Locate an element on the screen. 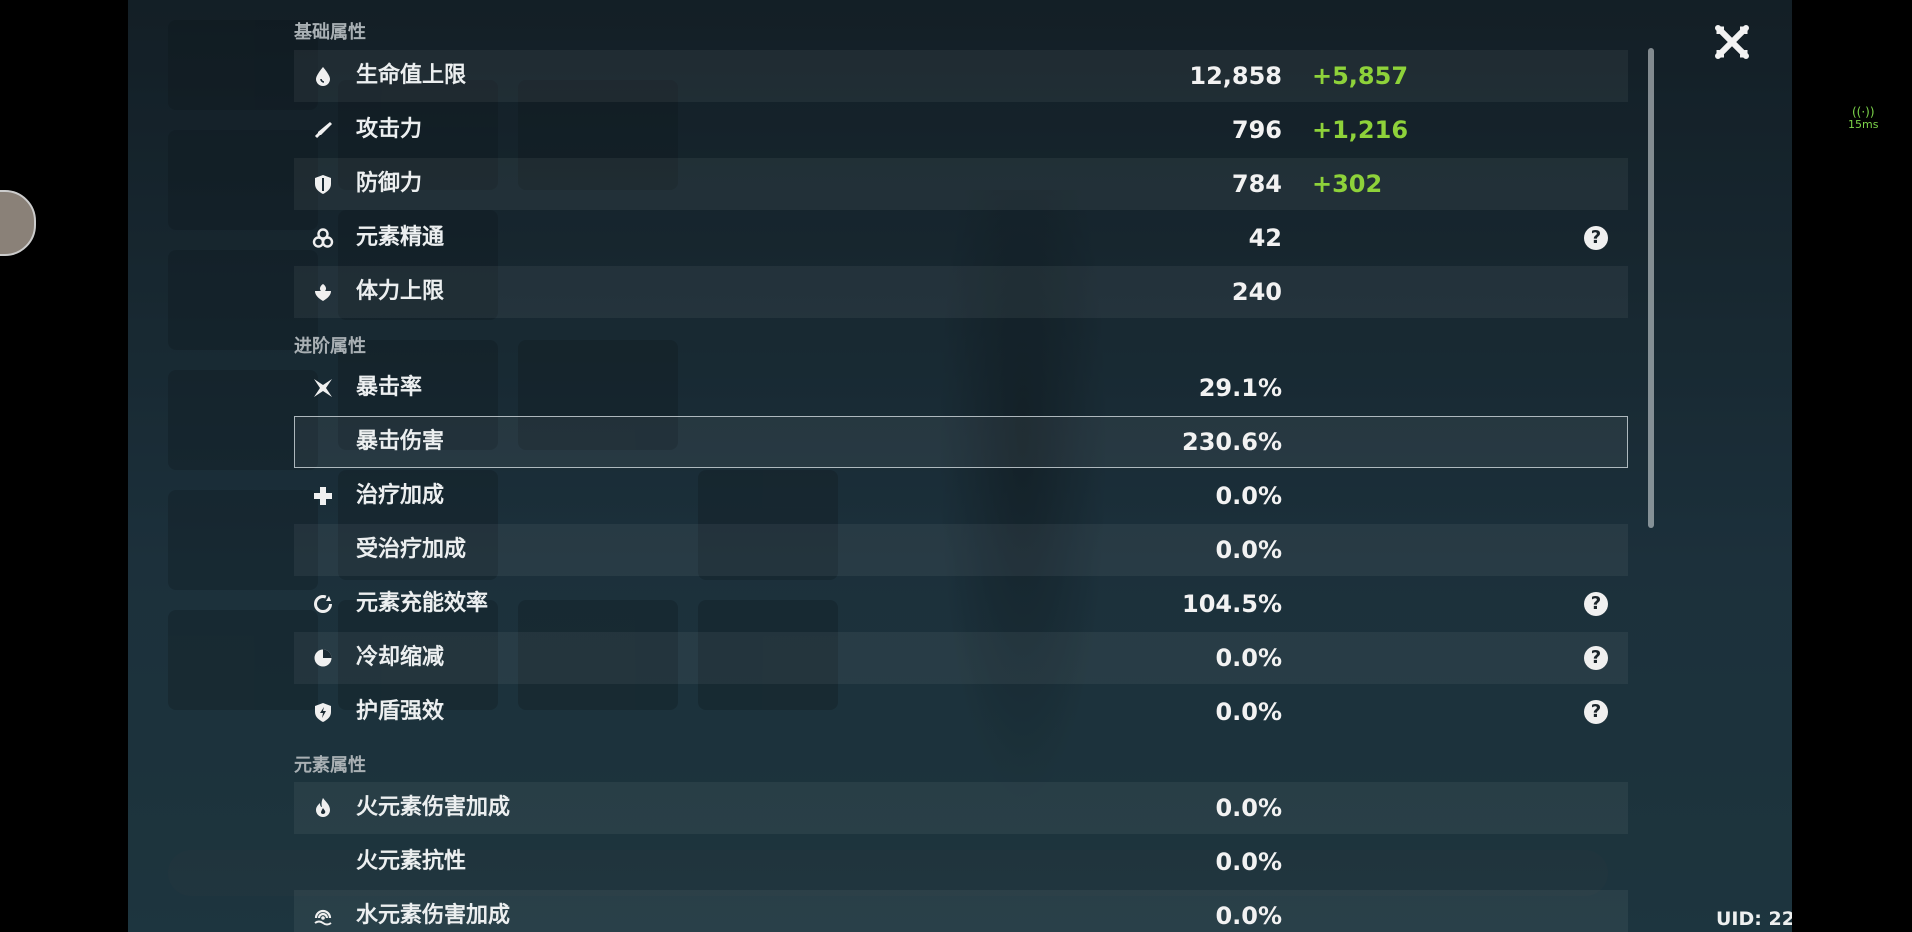 The image size is (1912, 932). stat-label: 暴击伤害 is located at coordinates (400, 441).